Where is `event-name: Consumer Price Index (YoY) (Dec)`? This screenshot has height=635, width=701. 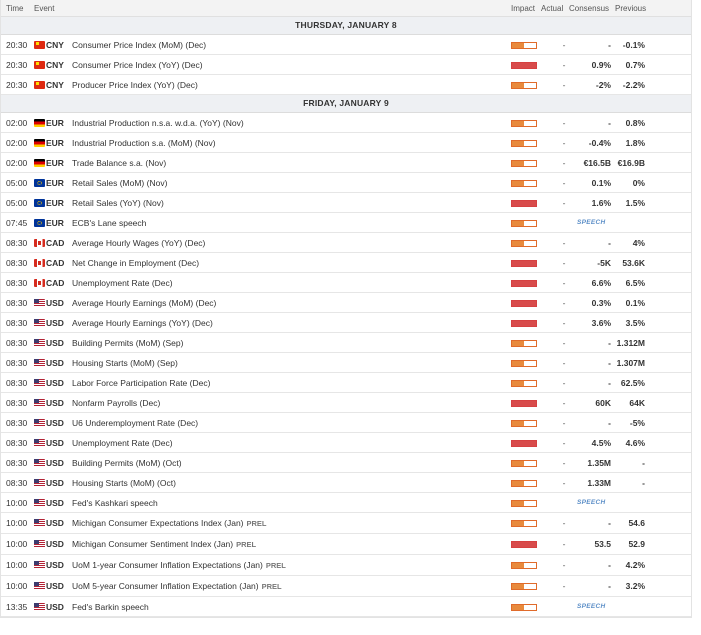 event-name: Consumer Price Index (YoY) (Dec) is located at coordinates (137, 65).